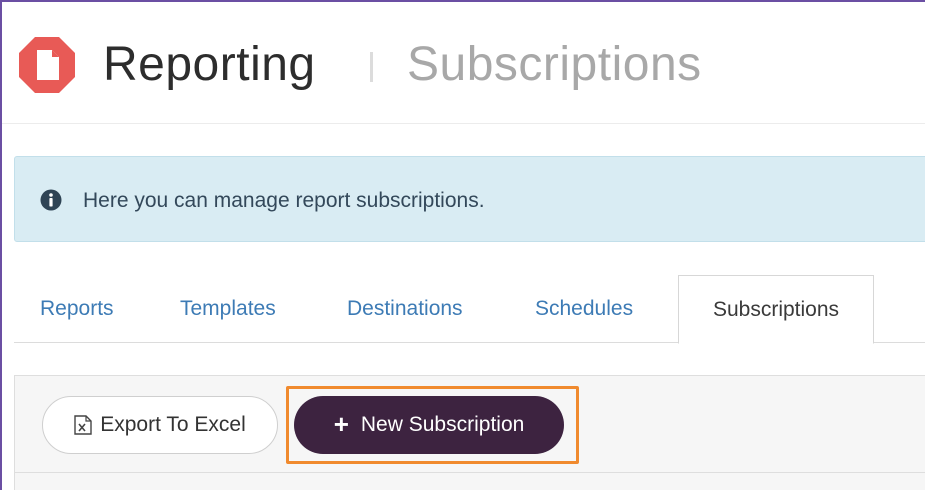  I want to click on export-to-excel-button: Export To Excel, so click(160, 425).